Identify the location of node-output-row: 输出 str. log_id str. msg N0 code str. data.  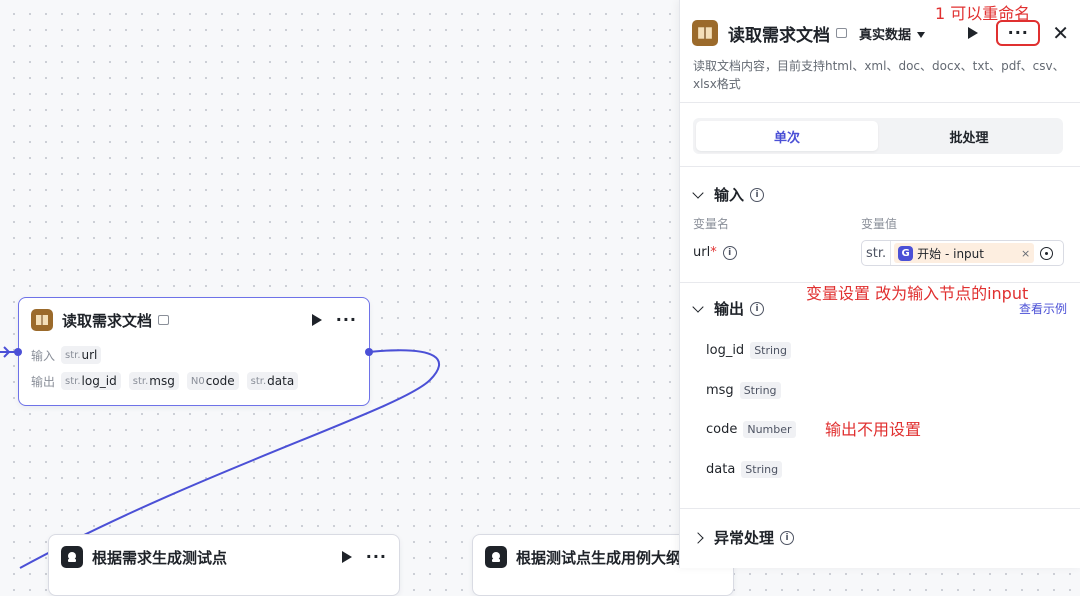
(194, 381).